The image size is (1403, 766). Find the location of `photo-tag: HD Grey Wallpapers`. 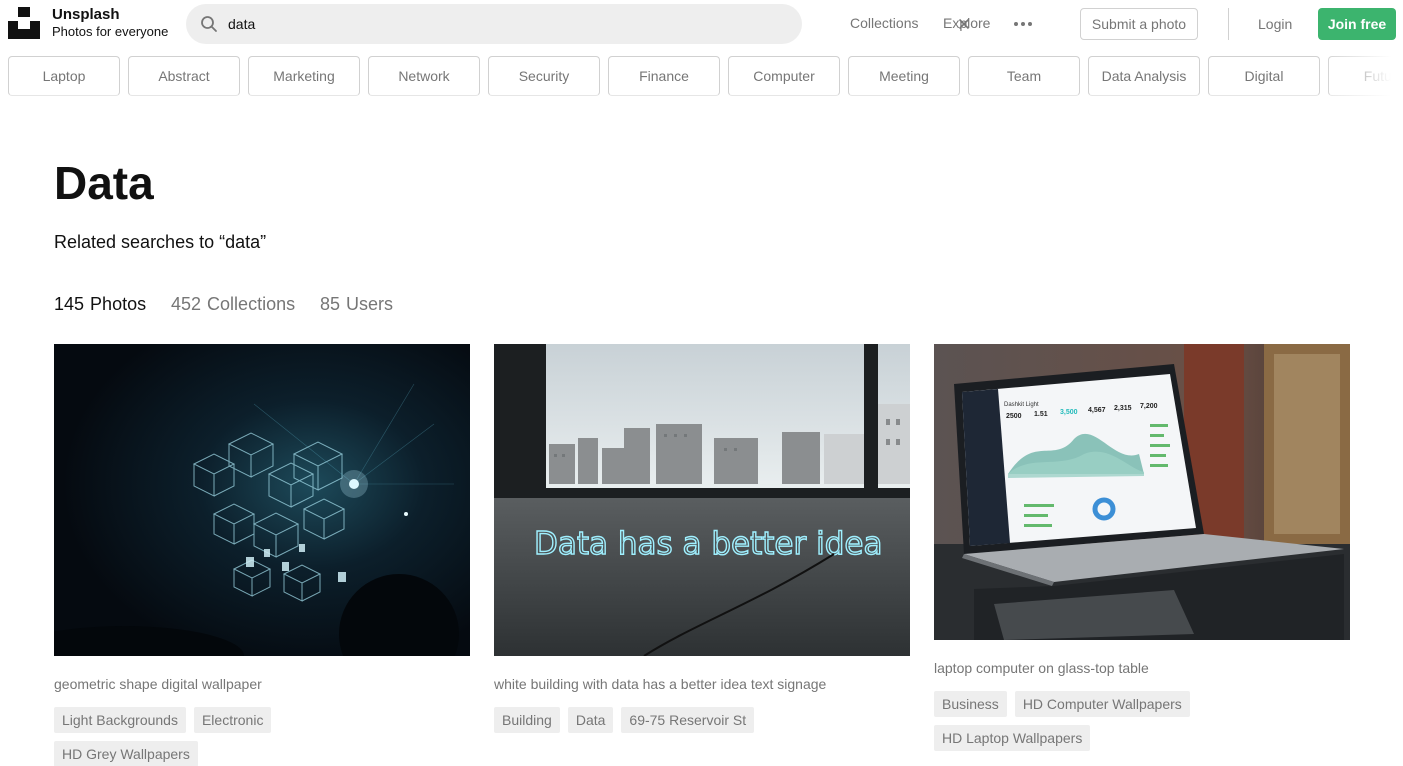

photo-tag: HD Grey Wallpapers is located at coordinates (126, 753).